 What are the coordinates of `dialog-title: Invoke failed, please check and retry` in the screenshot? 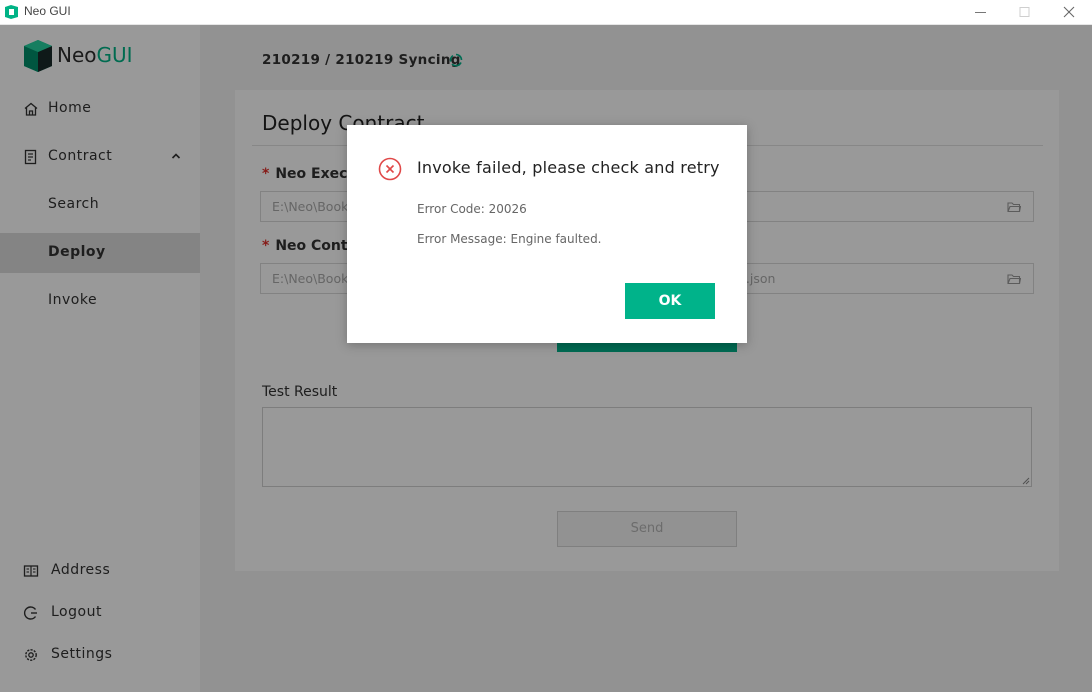 It's located at (568, 167).